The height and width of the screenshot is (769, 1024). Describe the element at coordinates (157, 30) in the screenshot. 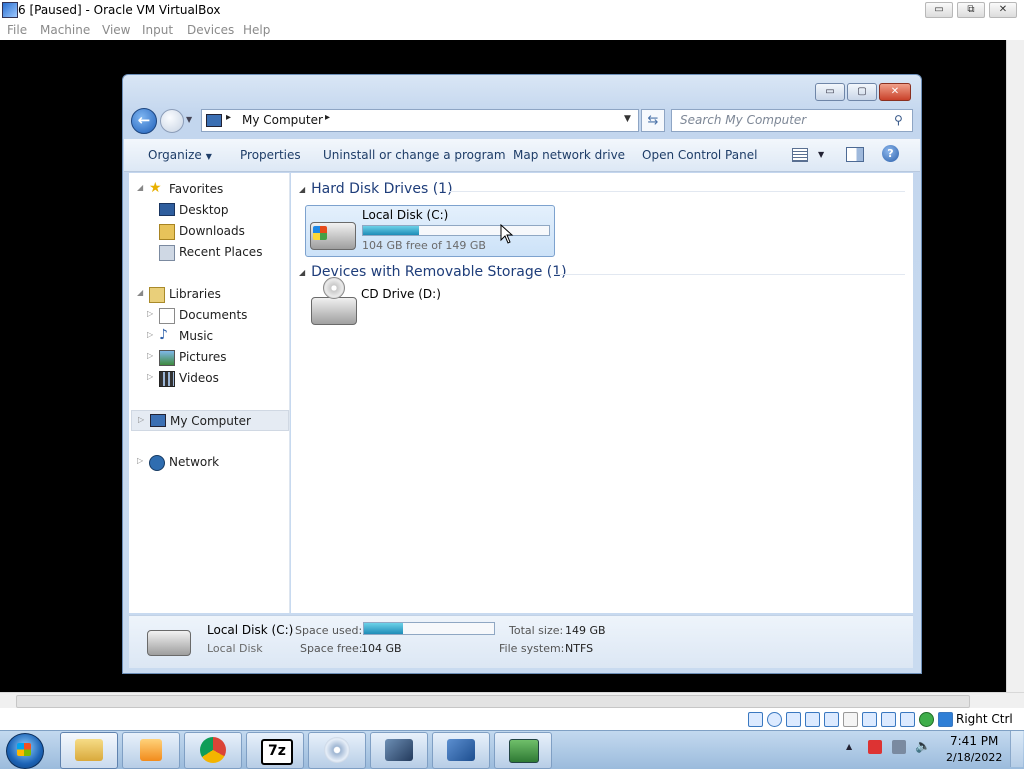

I see `menu-input: Input` at that location.